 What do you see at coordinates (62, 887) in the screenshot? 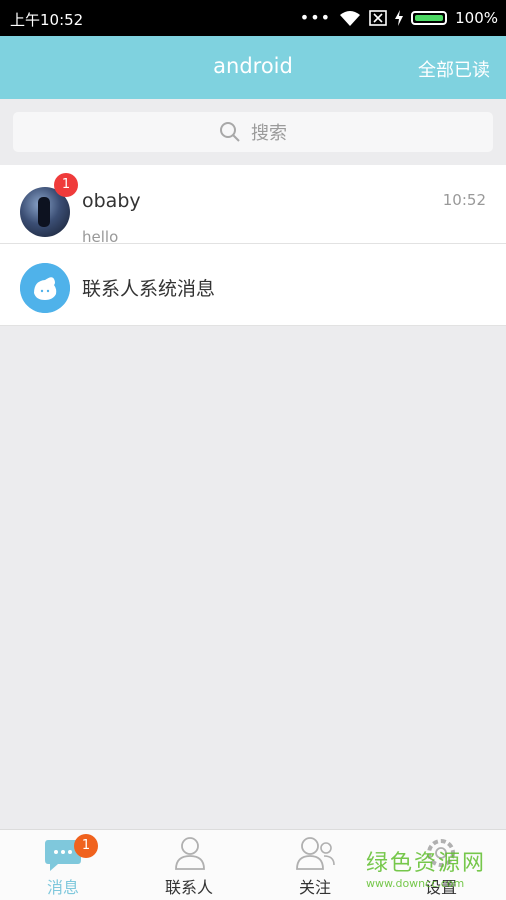
I see `tab-label: 消息` at bounding box center [62, 887].